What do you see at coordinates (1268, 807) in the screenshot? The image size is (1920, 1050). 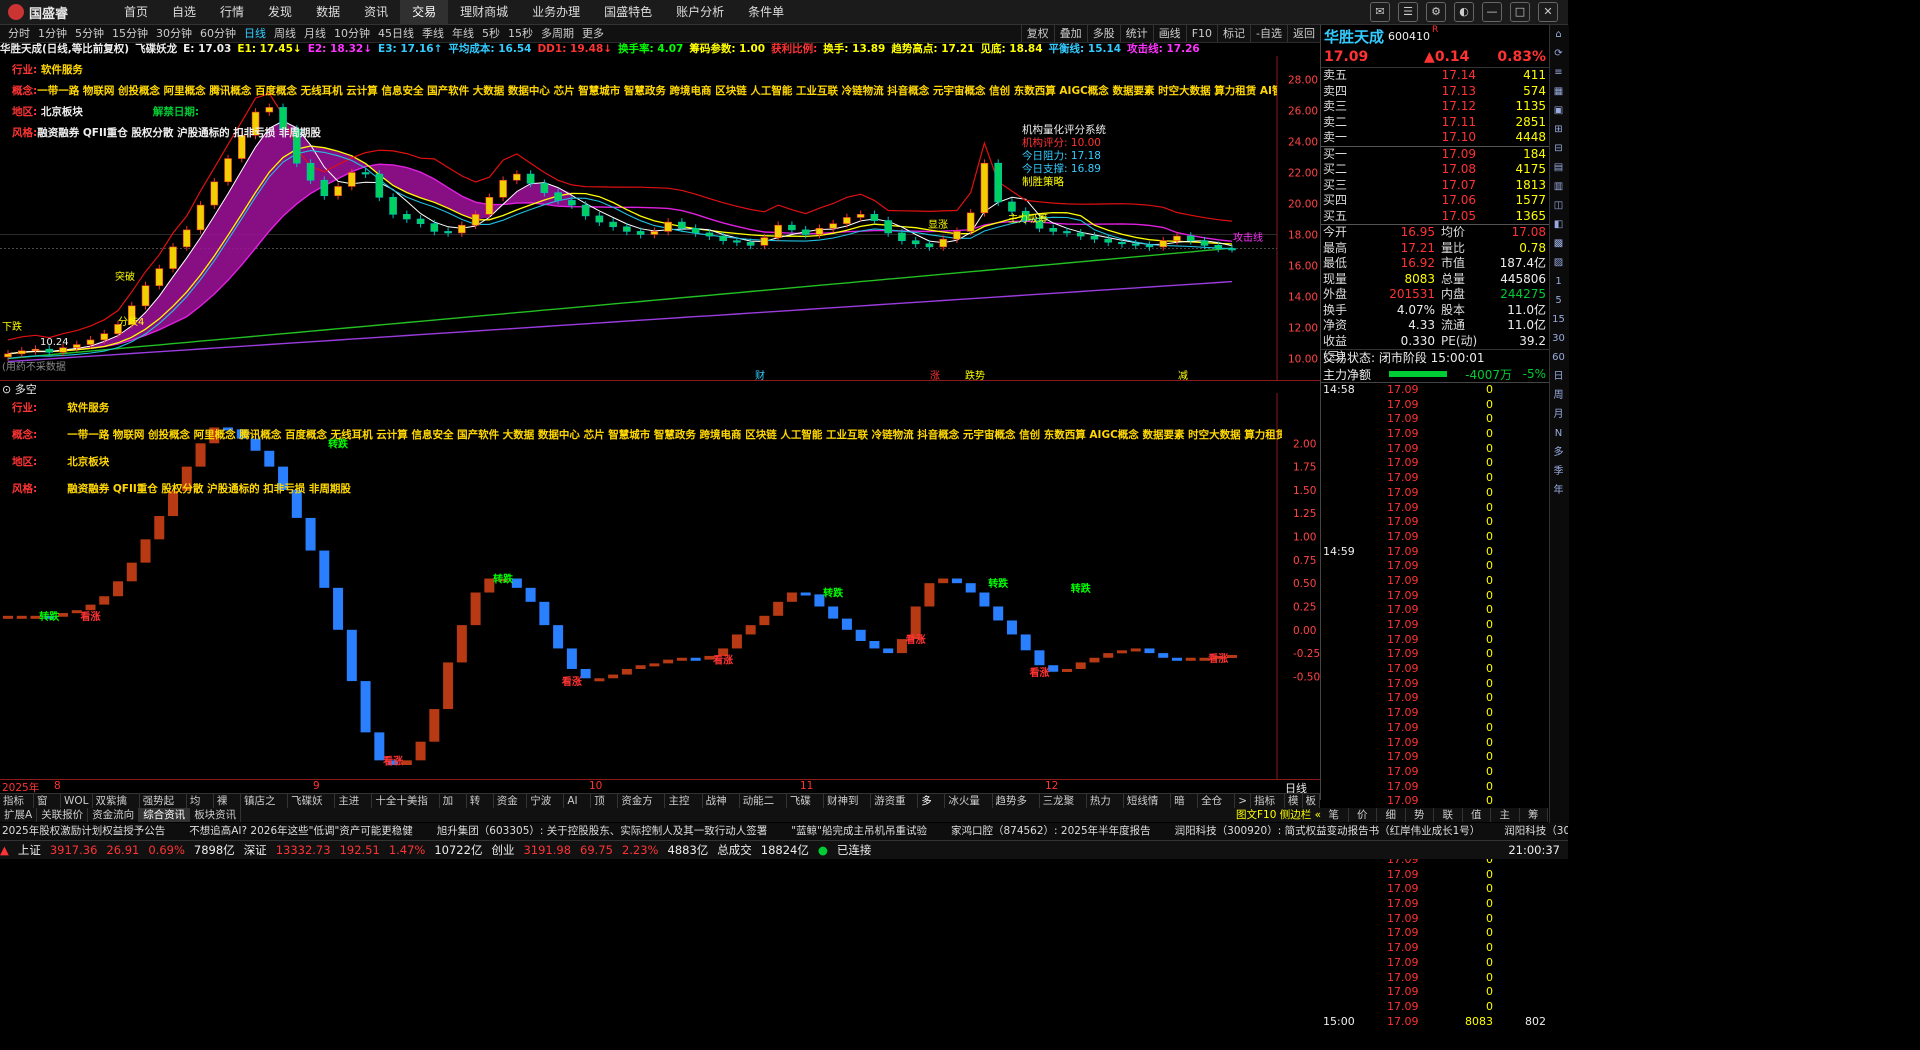 I see `indicator-tab-33: 指标B` at bounding box center [1268, 807].